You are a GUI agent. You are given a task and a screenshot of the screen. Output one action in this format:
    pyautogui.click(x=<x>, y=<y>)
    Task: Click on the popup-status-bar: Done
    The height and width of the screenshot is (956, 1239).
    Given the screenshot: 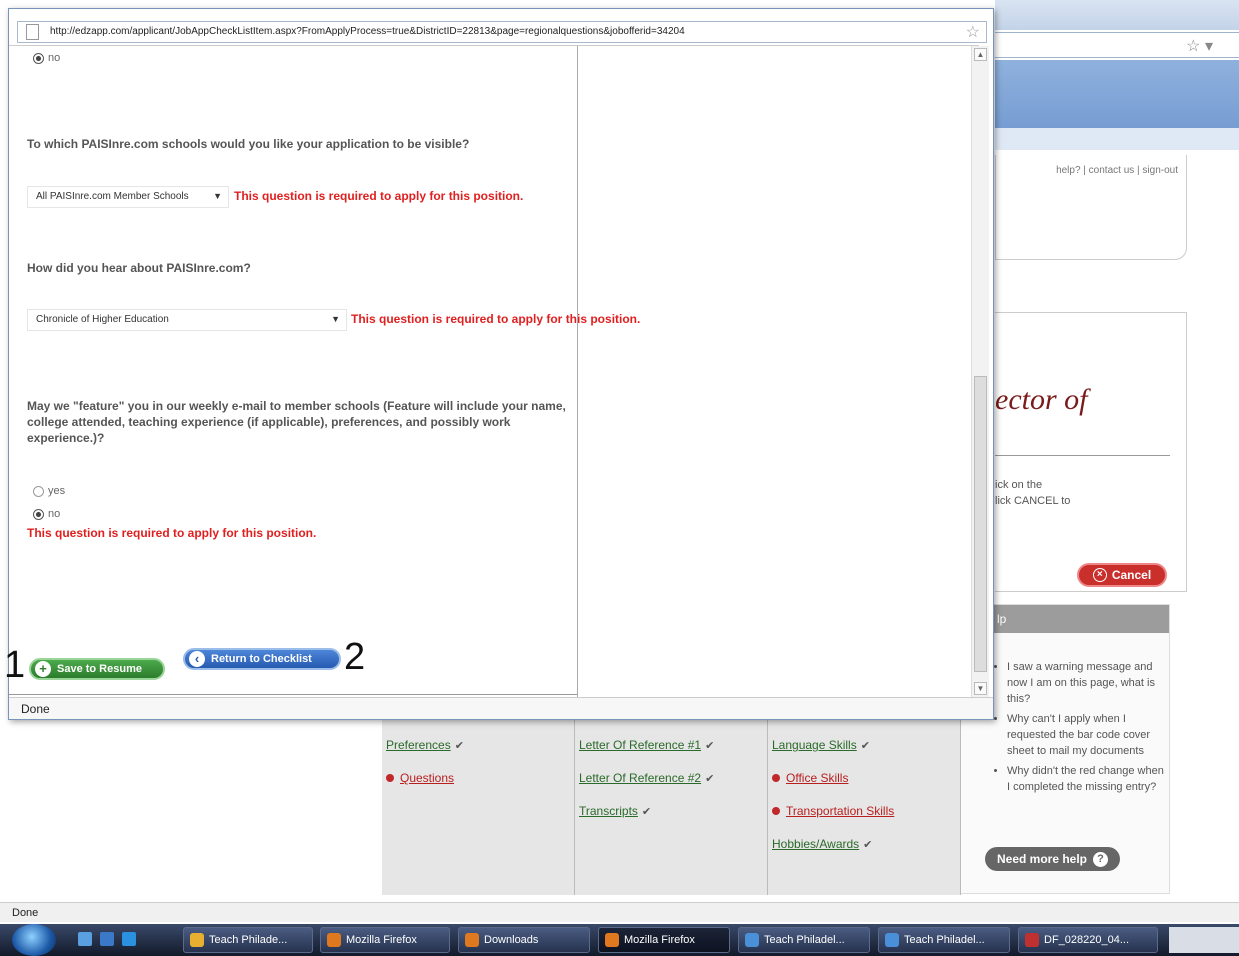 What is the action you would take?
    pyautogui.click(x=501, y=708)
    